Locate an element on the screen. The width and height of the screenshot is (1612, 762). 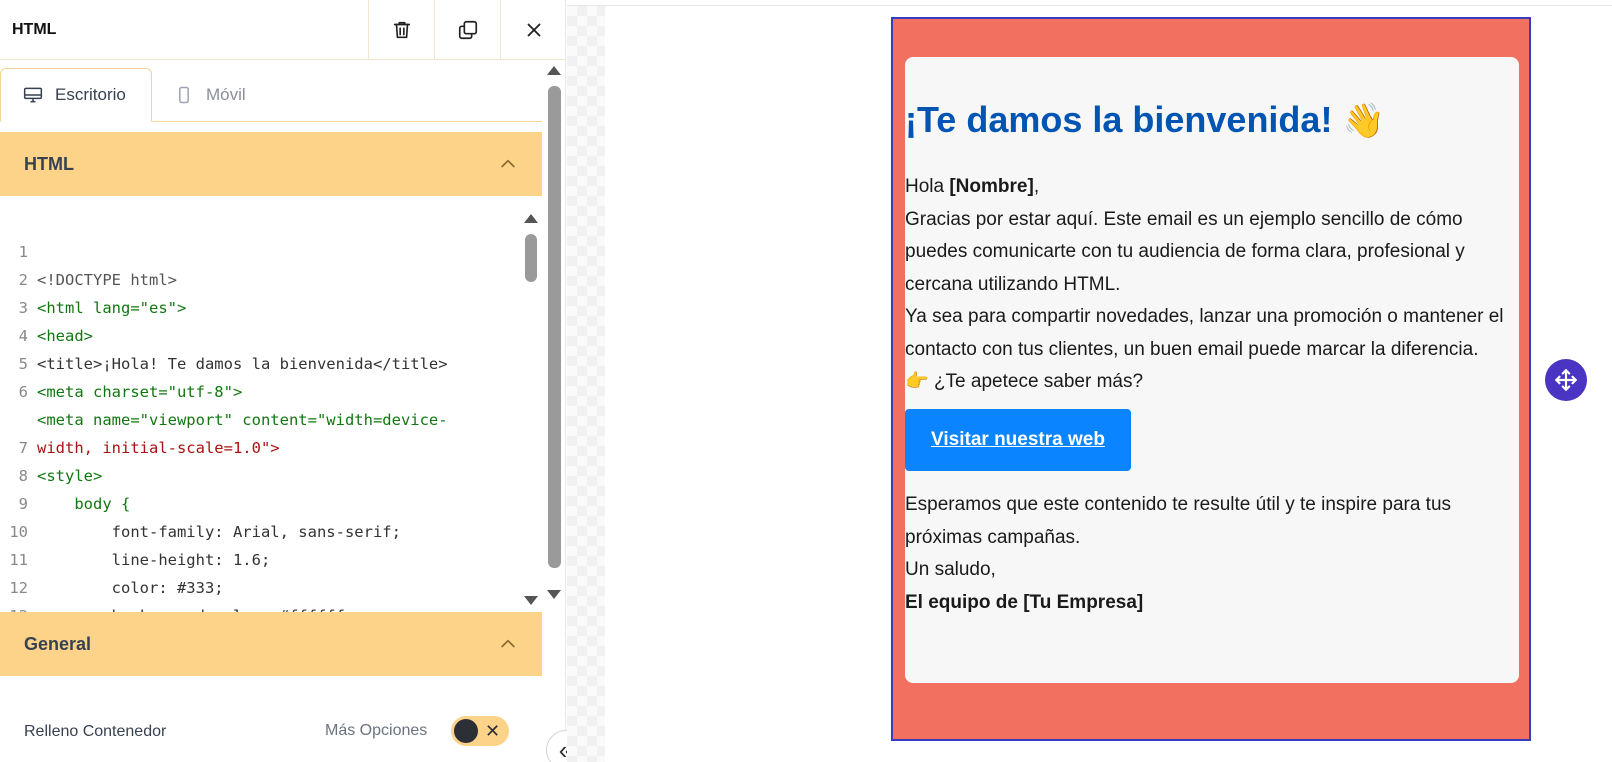
close-button is located at coordinates (532, 30).